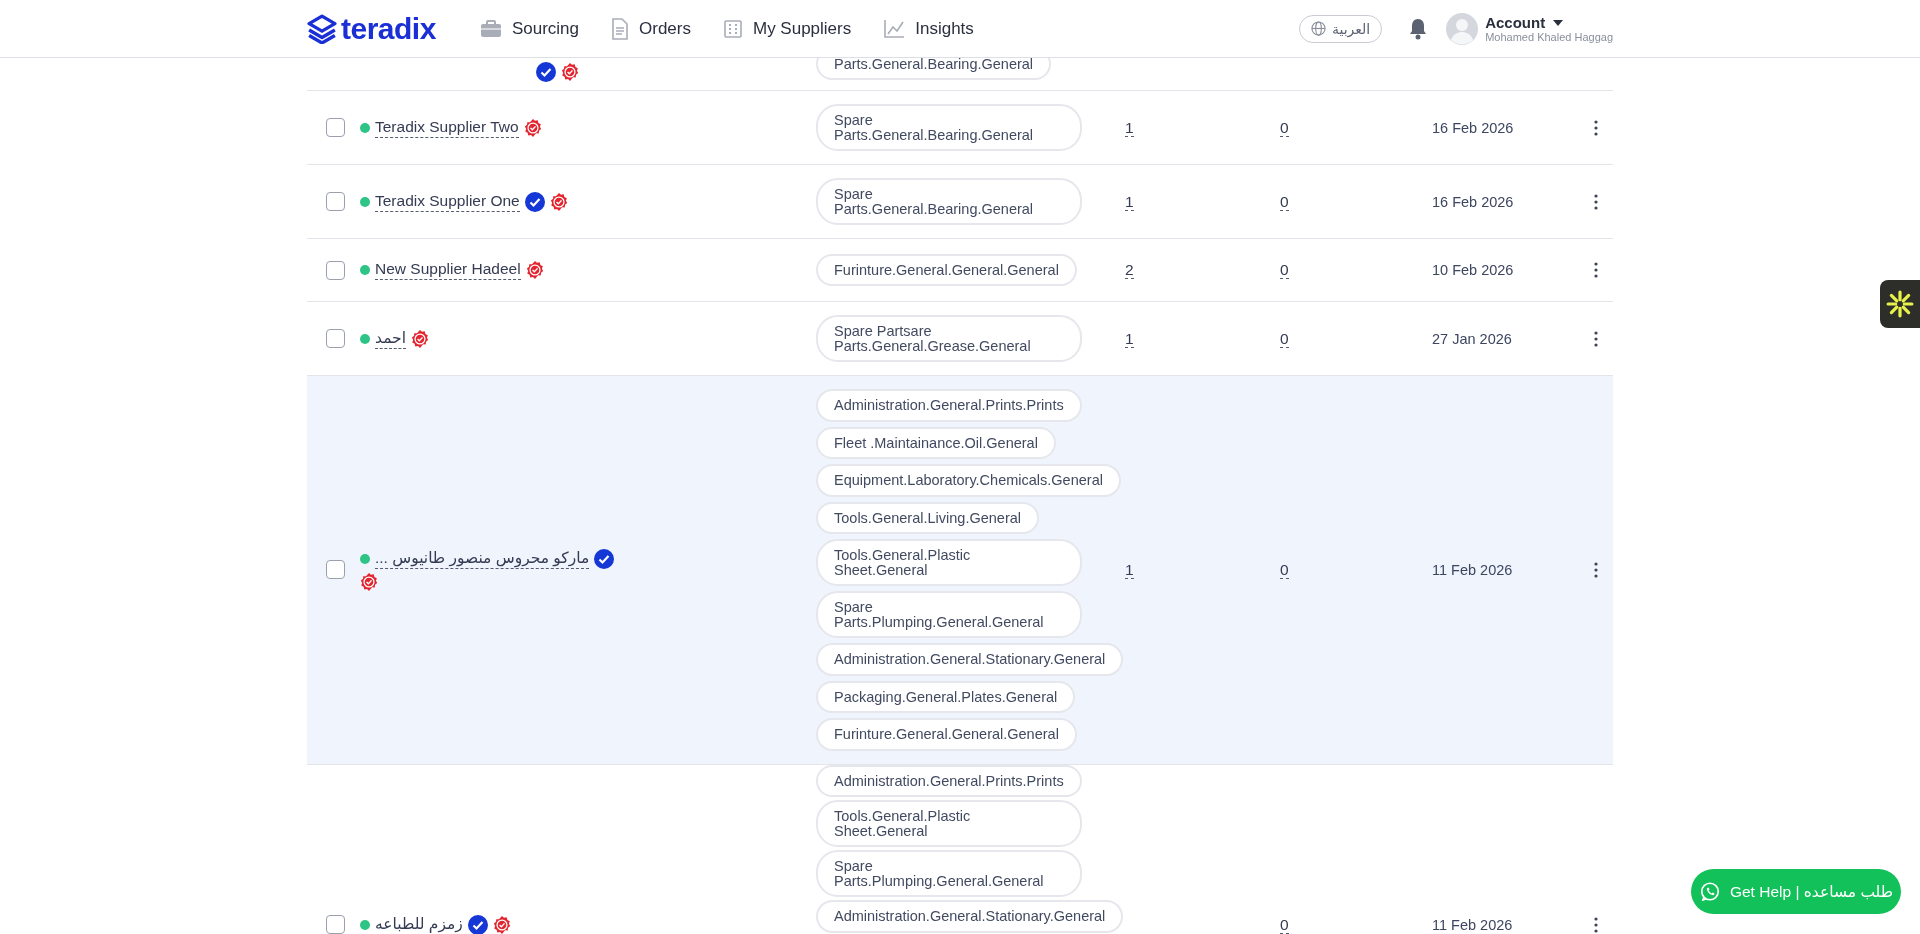  Describe the element at coordinates (1318, 28) in the screenshot. I see `globe-icon` at that location.